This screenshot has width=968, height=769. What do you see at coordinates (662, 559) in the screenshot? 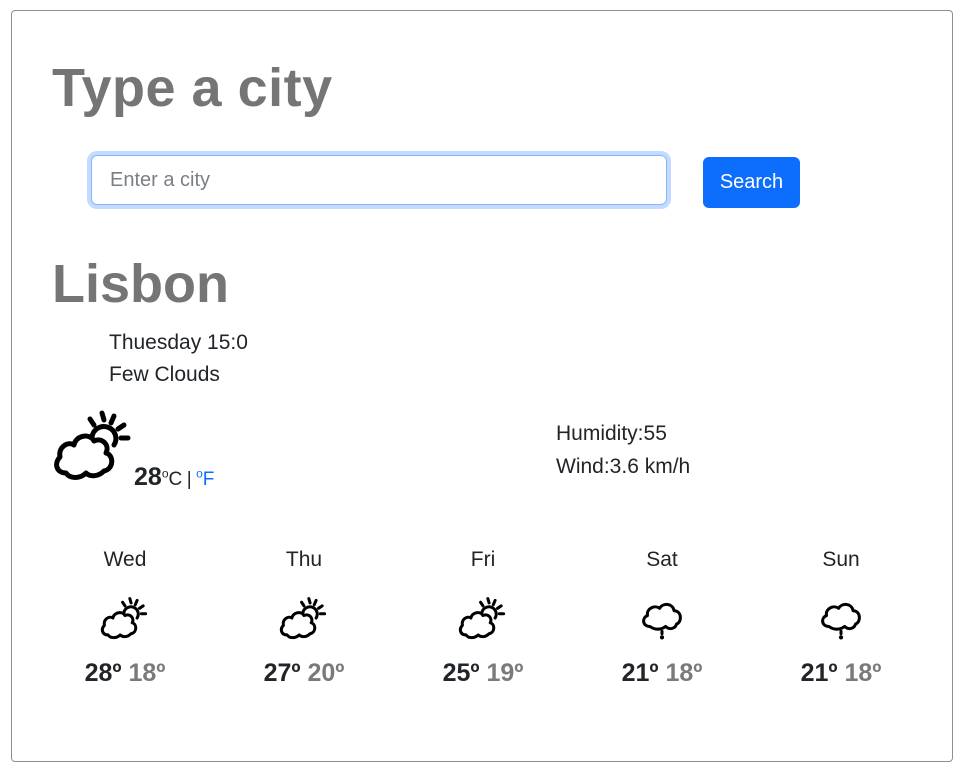
I see `forecast-day-name: Sat` at bounding box center [662, 559].